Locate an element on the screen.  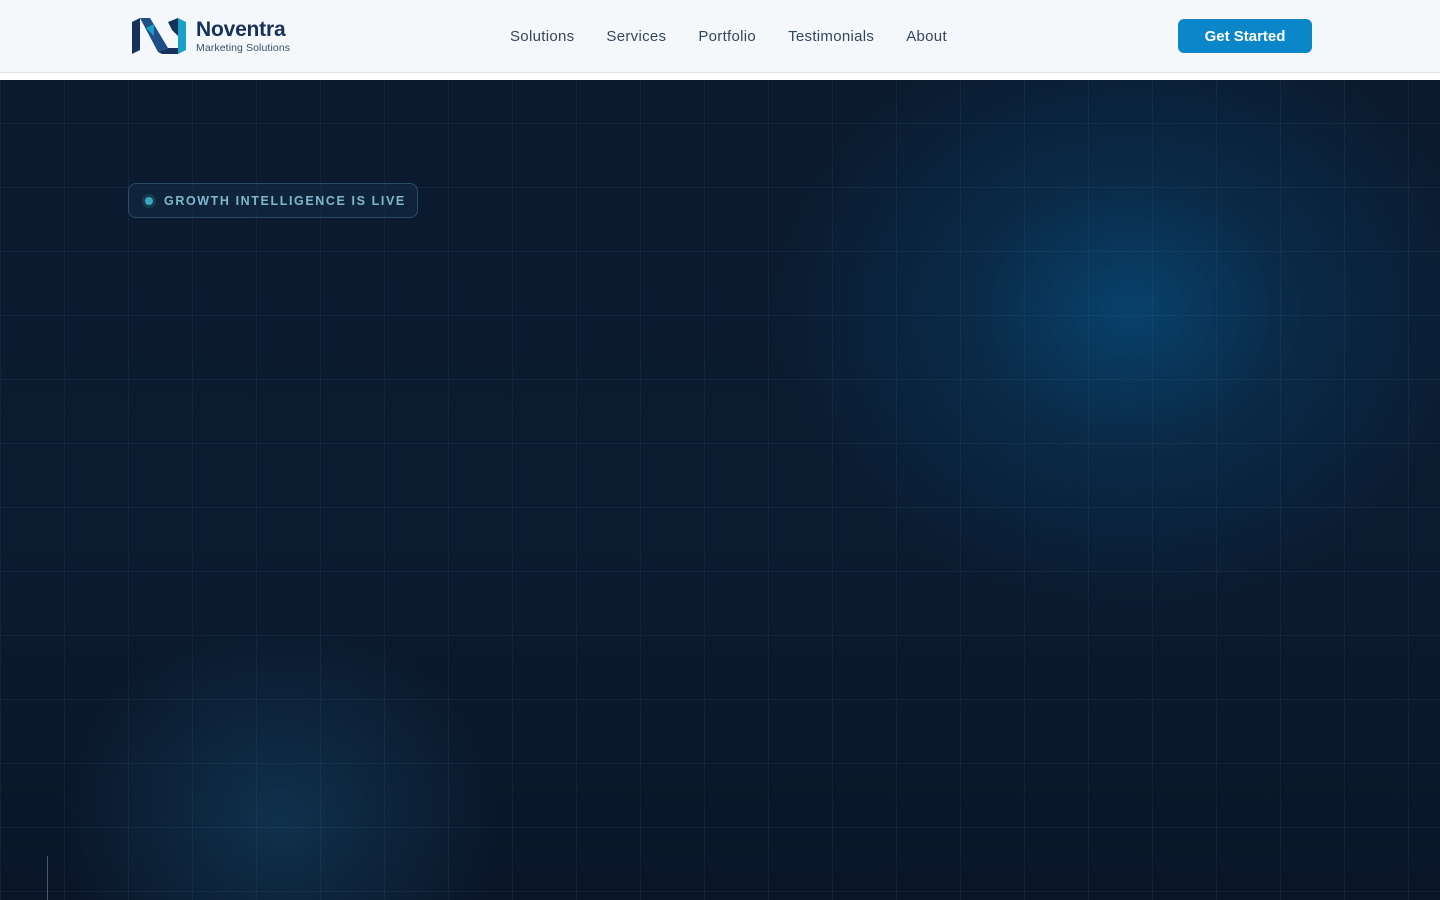
nav-link-solutions: Solutions is located at coordinates (542, 36).